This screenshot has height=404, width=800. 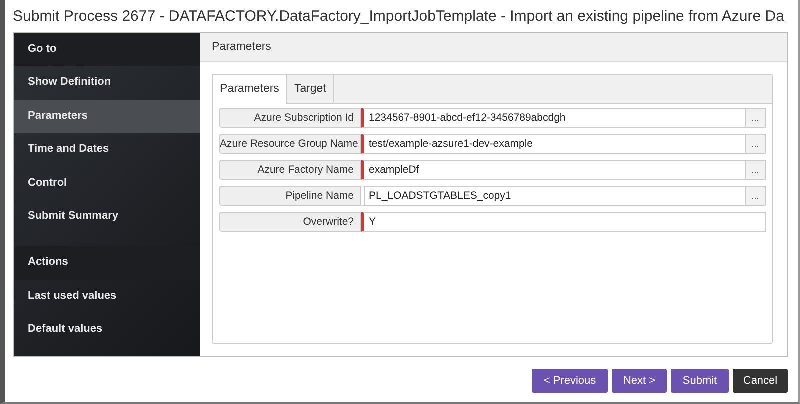 What do you see at coordinates (563, 222) in the screenshot?
I see `input-field: Y` at bounding box center [563, 222].